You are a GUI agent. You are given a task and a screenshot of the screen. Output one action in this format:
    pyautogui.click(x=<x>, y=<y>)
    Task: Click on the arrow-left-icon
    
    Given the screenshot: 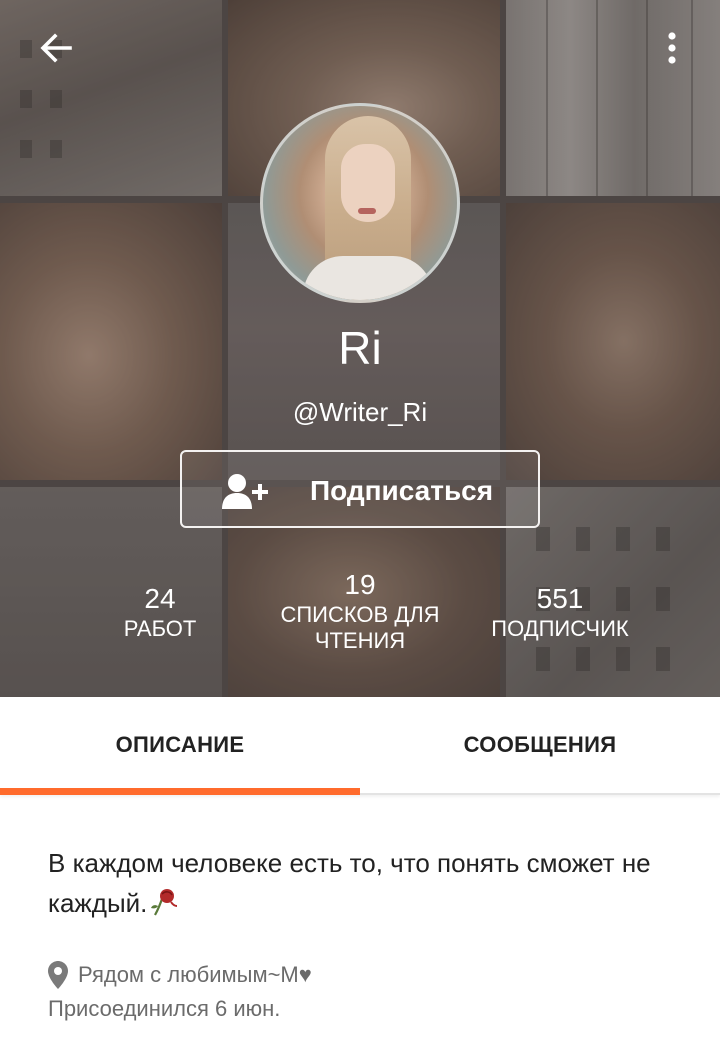 What is the action you would take?
    pyautogui.click(x=56, y=48)
    